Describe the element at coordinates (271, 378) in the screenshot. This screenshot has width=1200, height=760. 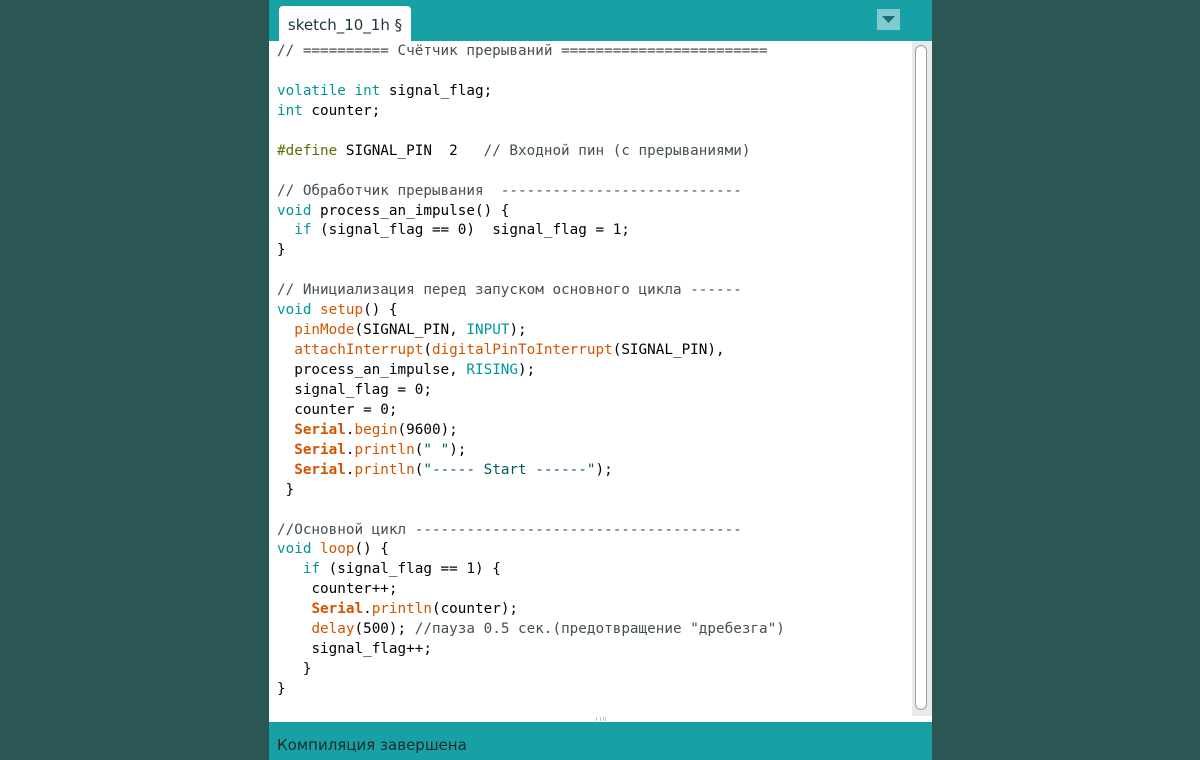
I see `editor-gutter` at that location.